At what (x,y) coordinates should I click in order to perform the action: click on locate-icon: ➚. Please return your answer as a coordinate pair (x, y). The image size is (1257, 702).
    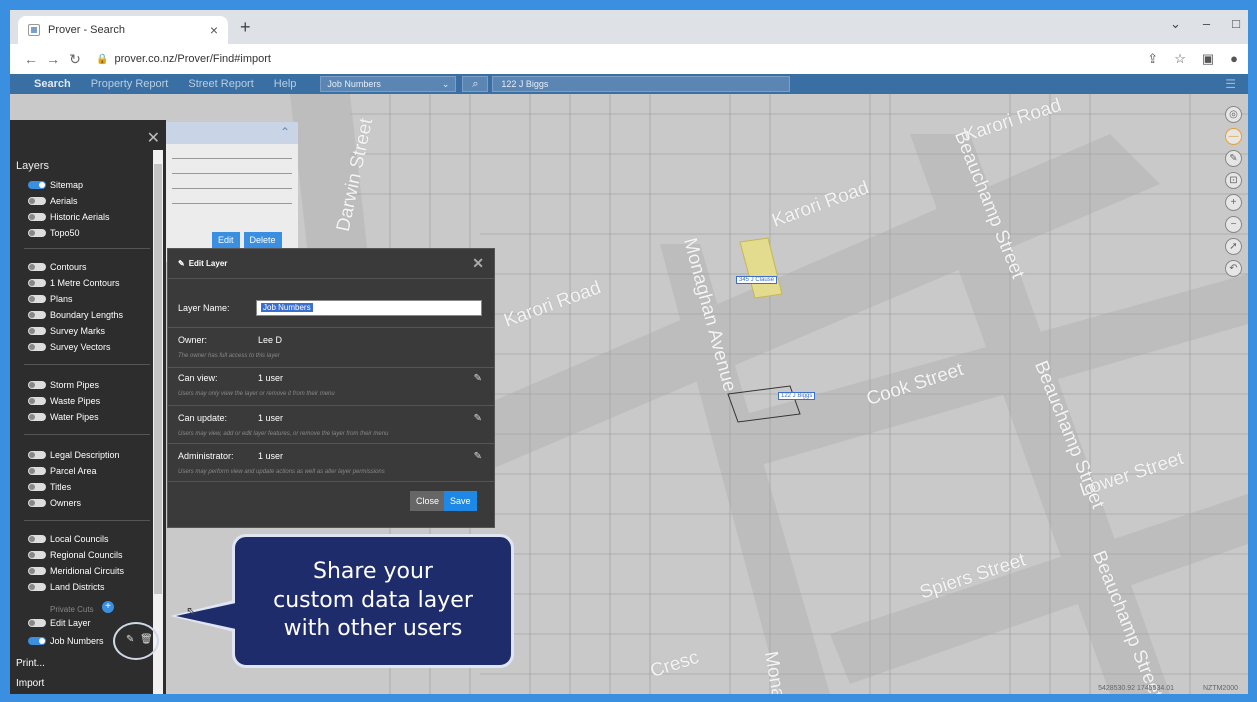
    Looking at the image, I should click on (1233, 246).